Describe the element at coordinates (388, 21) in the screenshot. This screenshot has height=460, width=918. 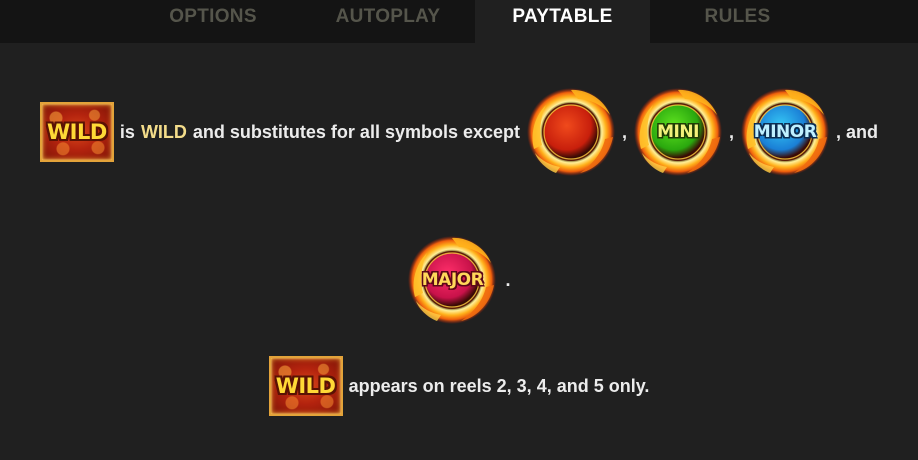
I see `tab-autoplay: AUTOPLAY` at that location.